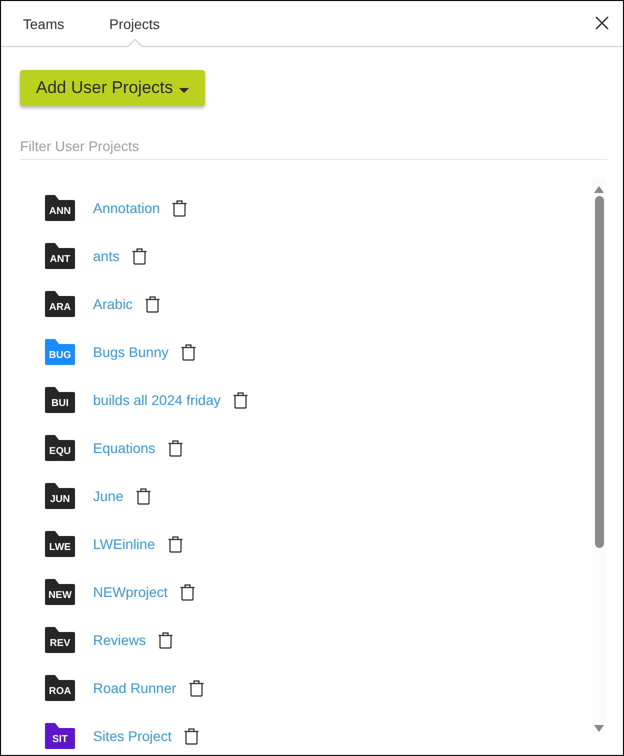 This screenshot has height=756, width=624. What do you see at coordinates (60, 404) in the screenshot?
I see `folder-code: BUI` at bounding box center [60, 404].